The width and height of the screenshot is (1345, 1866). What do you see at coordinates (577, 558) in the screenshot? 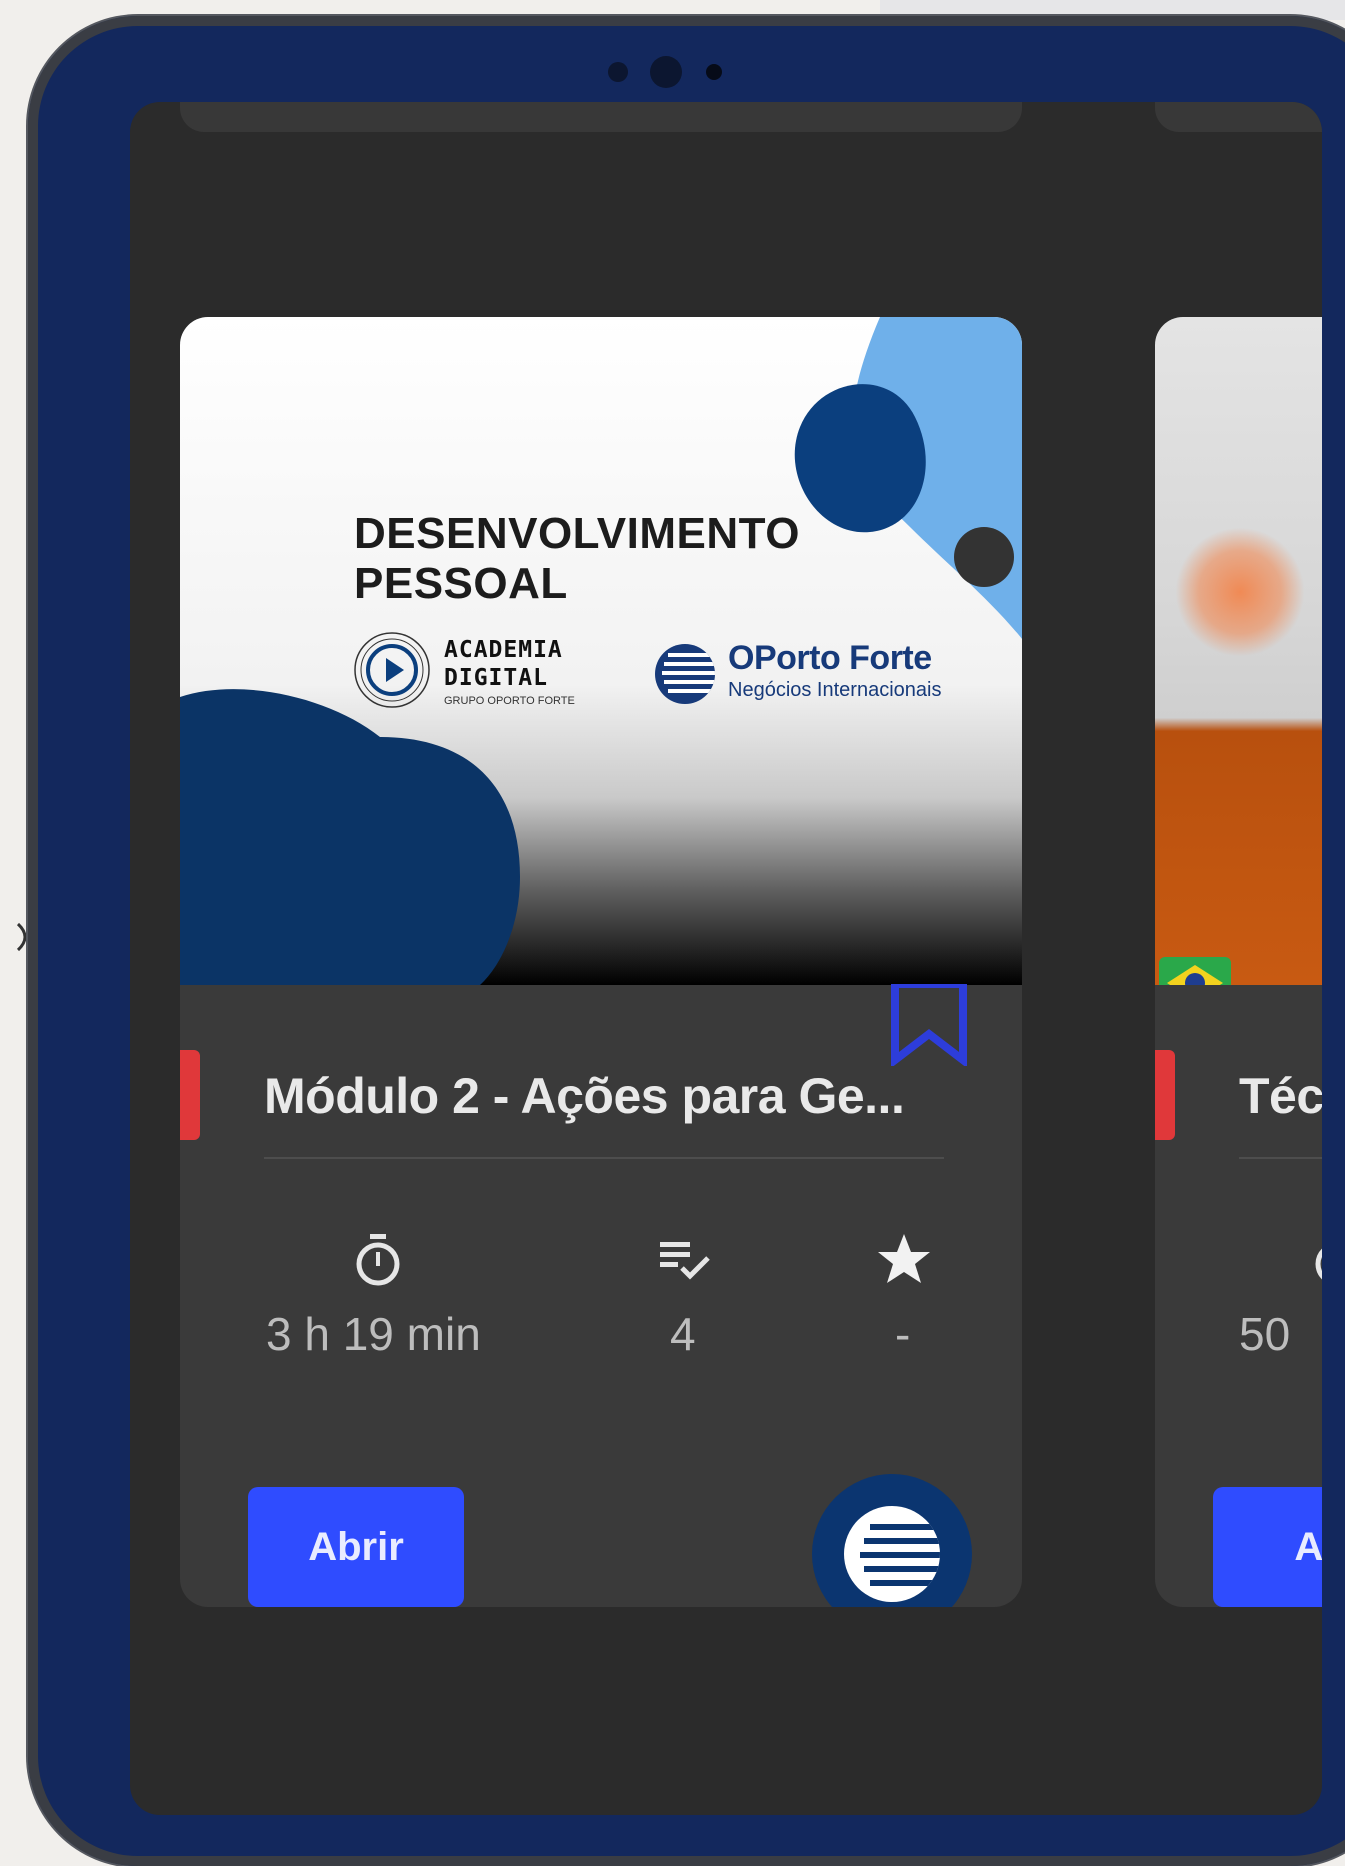
I see `thumbnail-title: DESENVOLVIMENTO PESSOAL` at bounding box center [577, 558].